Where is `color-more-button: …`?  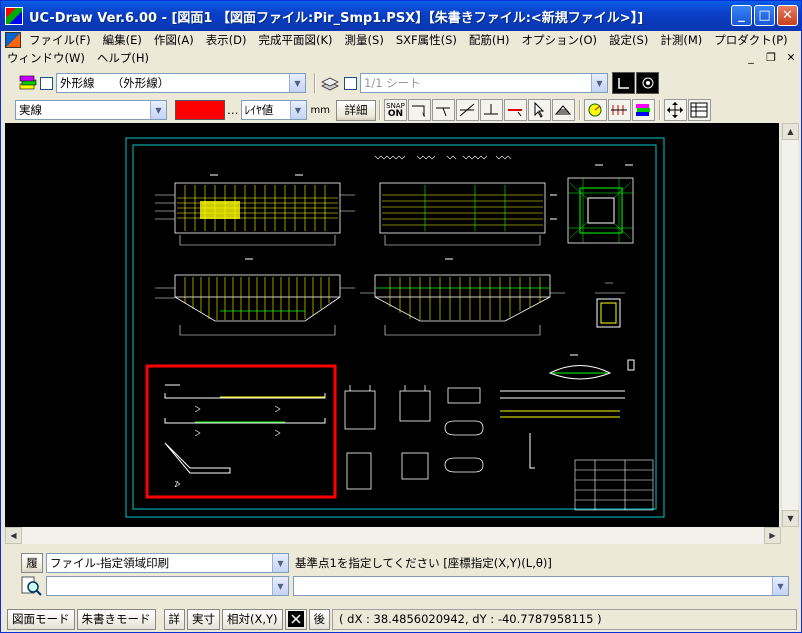 color-more-button: … is located at coordinates (233, 110).